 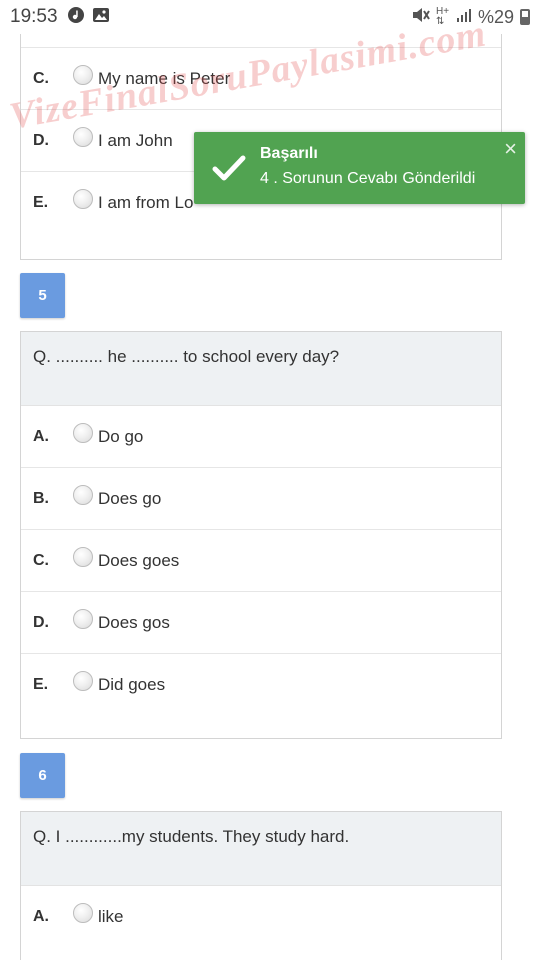 I want to click on signal-icon, so click(x=464, y=17).